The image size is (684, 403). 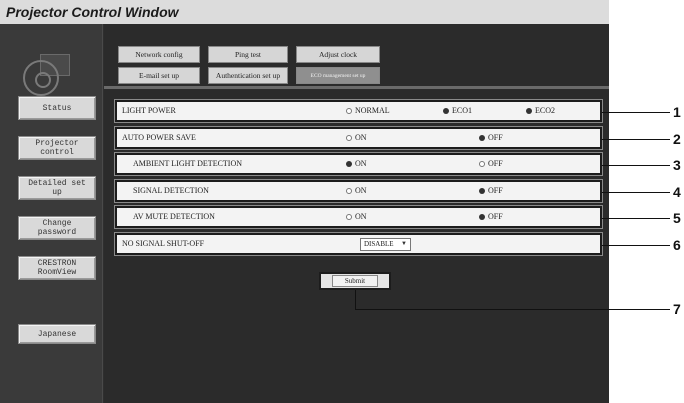 I want to click on signal-detection-label: SIGNAL DETECTION, so click(x=171, y=190).